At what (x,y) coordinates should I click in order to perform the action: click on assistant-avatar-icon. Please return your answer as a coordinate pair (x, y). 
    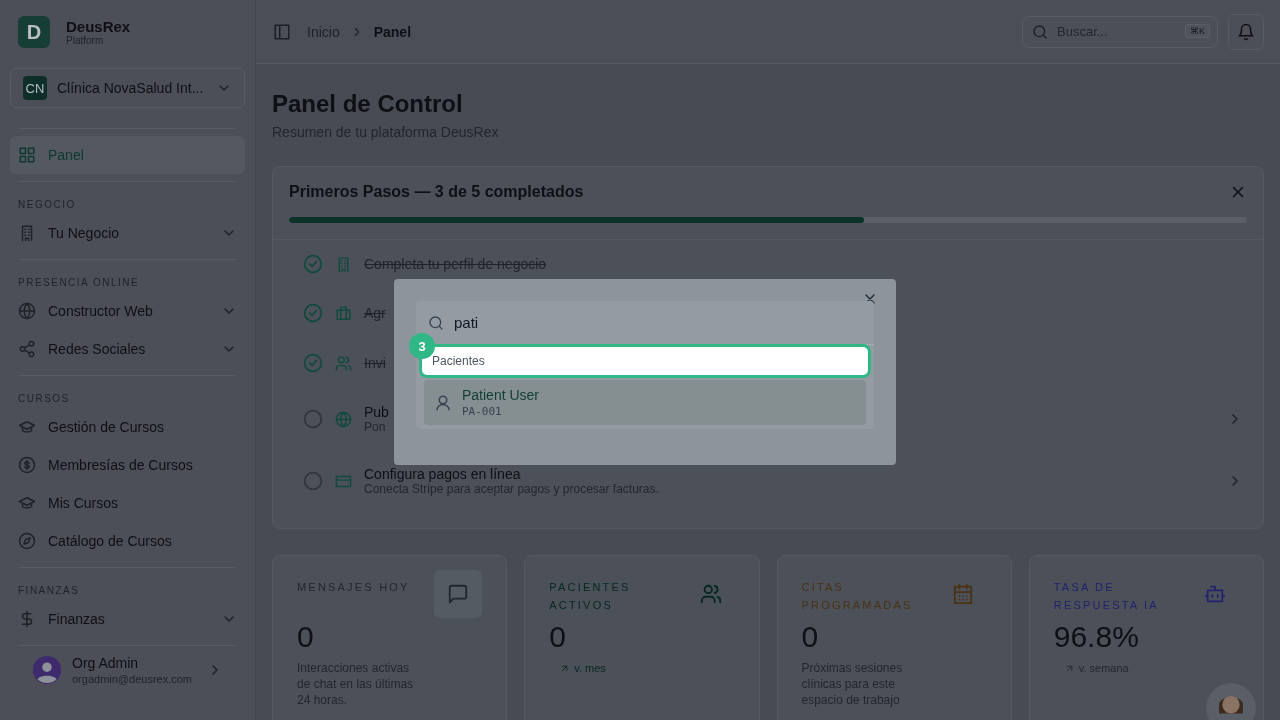
    Looking at the image, I should click on (1231, 701).